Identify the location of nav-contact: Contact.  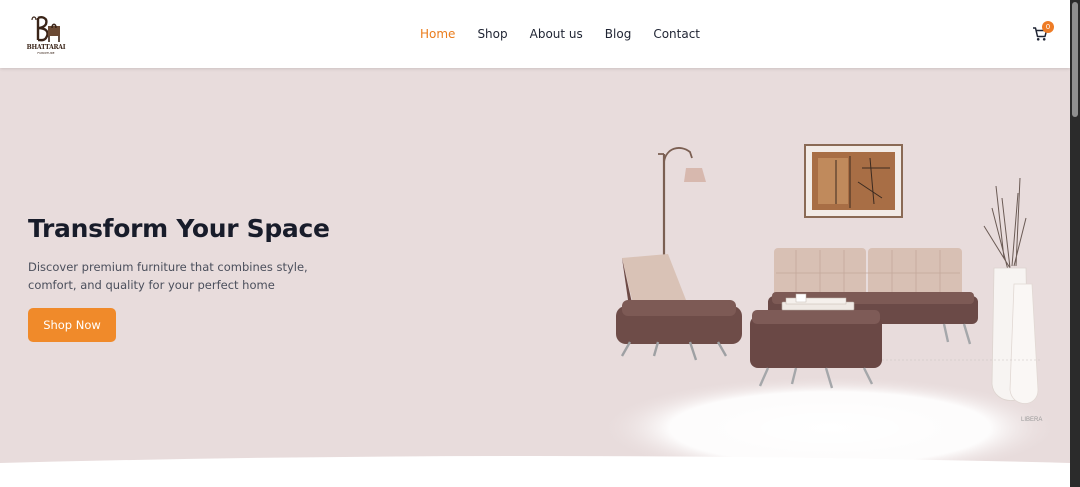
(676, 34).